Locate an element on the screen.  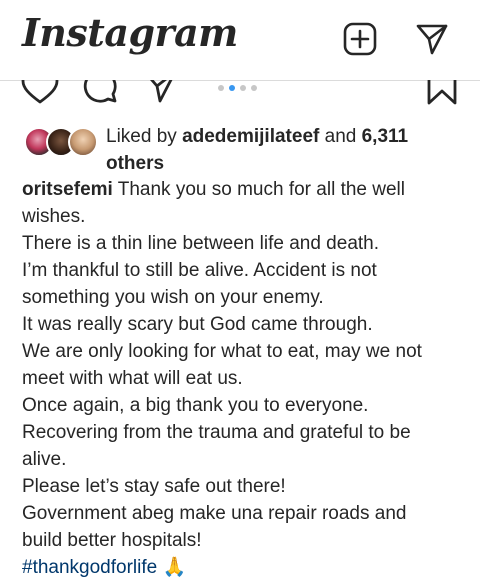
post-action-bar is located at coordinates (240, 95).